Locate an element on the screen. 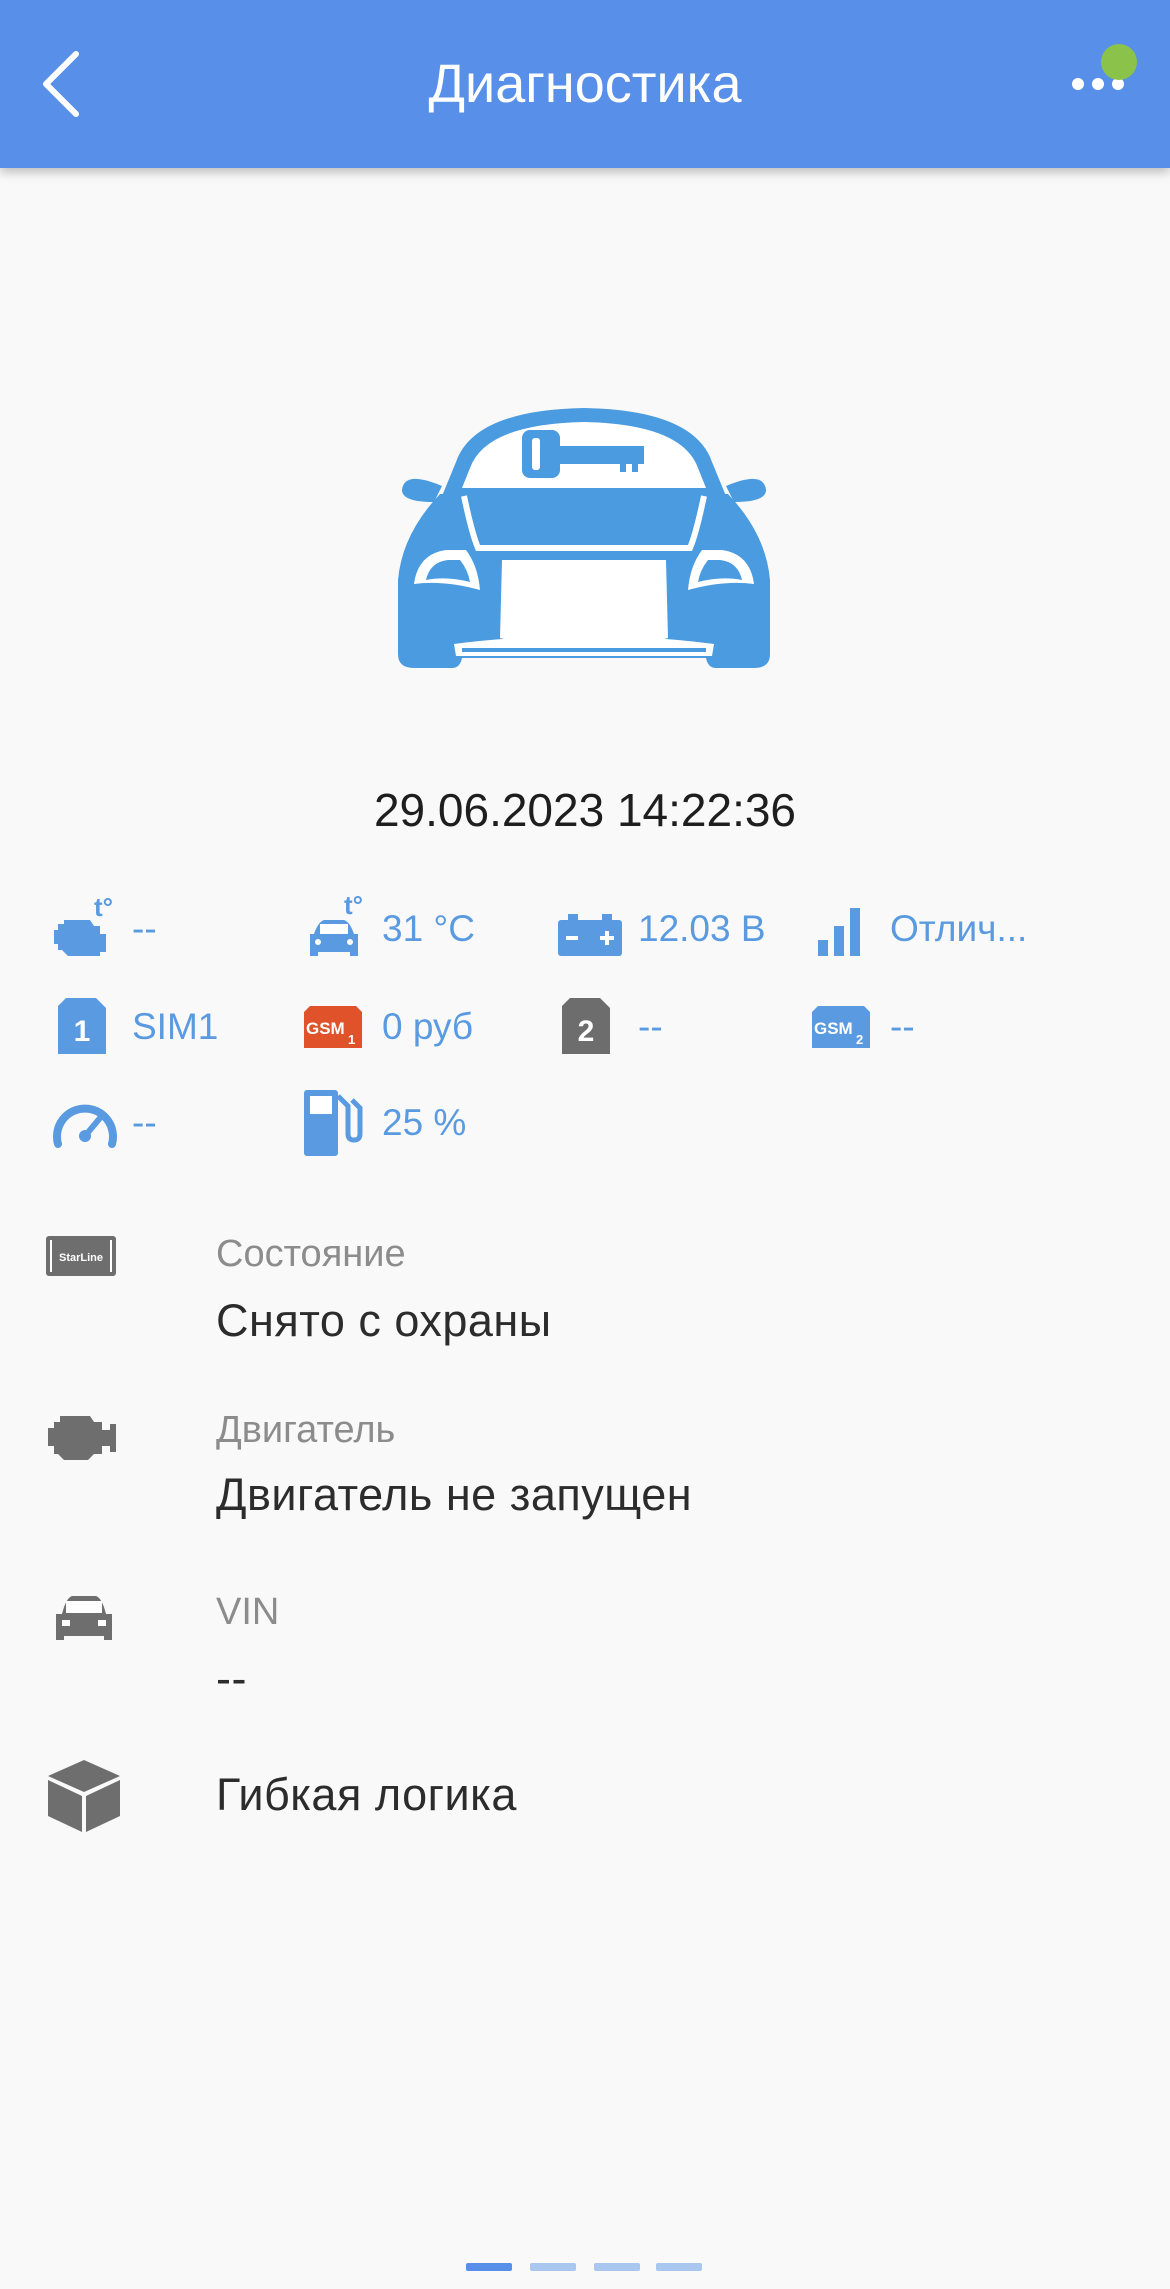 The image size is (1170, 2289). gsm1-balance-icon: GSM 1 is located at coordinates (333, 1027).